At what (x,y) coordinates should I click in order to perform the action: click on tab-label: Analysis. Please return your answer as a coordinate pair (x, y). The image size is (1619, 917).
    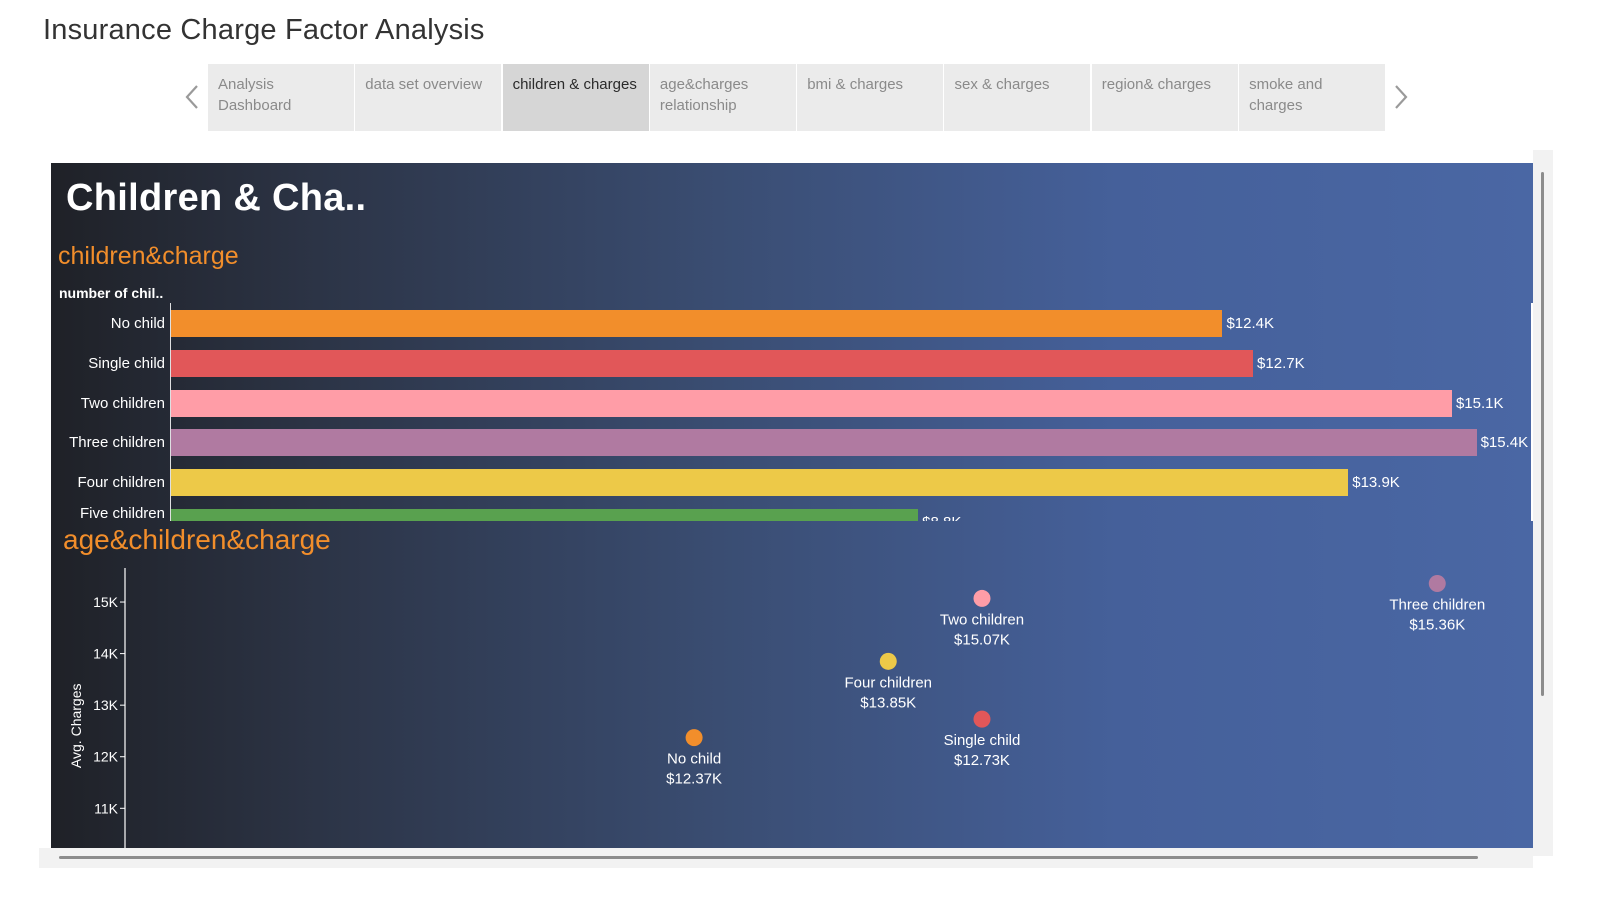
    Looking at the image, I should click on (246, 84).